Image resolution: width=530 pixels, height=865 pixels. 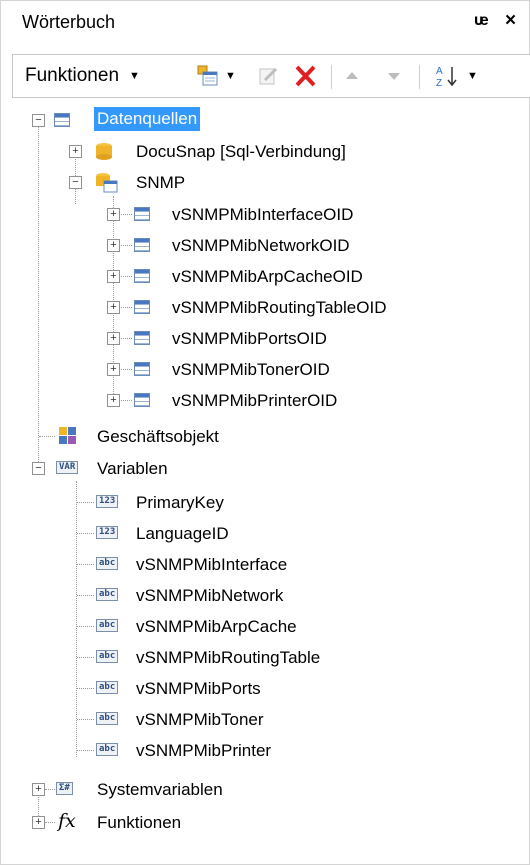 What do you see at coordinates (265, 719) in the screenshot?
I see `tree-node-variable: abc vSNMPMibToner` at bounding box center [265, 719].